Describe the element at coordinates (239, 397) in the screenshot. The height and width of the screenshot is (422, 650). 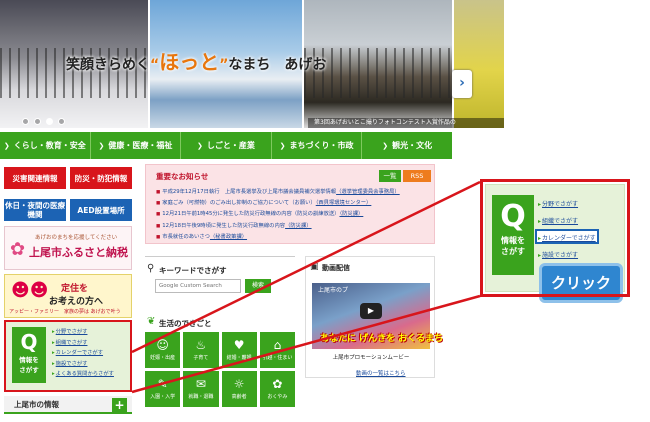
I see `life-event-label: 高齢者` at that location.